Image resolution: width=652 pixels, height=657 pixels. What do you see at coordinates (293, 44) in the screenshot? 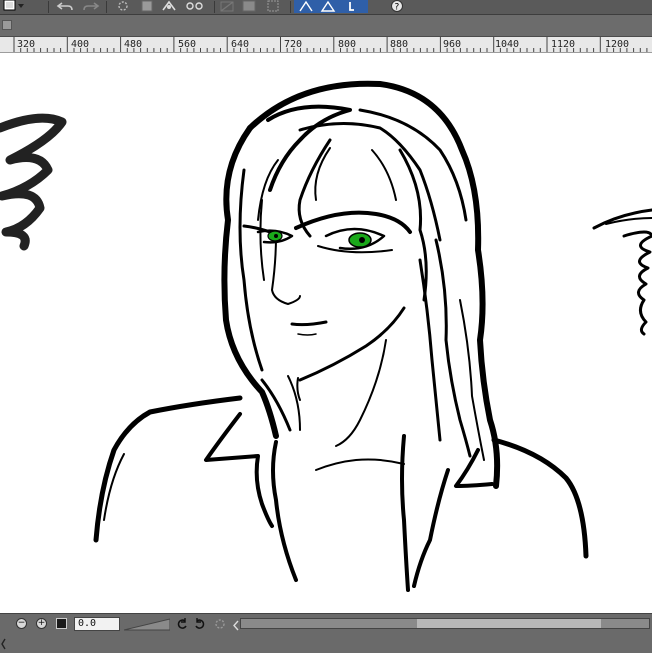
I see `ruler-label: 720` at bounding box center [293, 44].